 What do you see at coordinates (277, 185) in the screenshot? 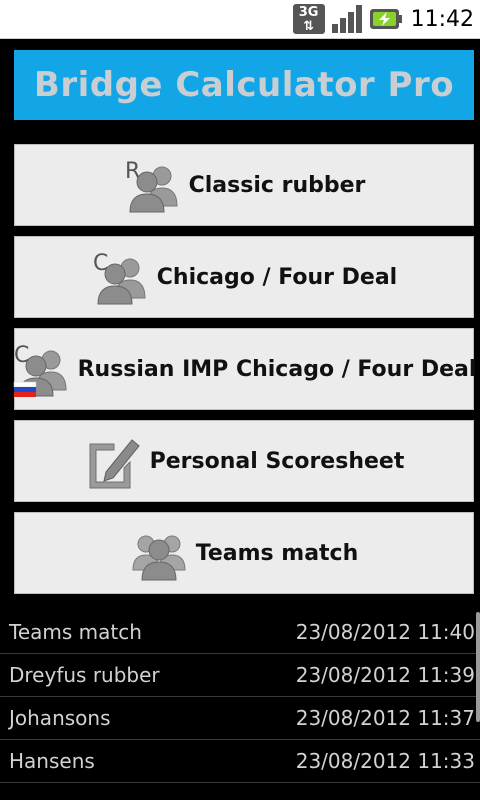
I see `classic-rubber-label: Classic rubber` at bounding box center [277, 185].